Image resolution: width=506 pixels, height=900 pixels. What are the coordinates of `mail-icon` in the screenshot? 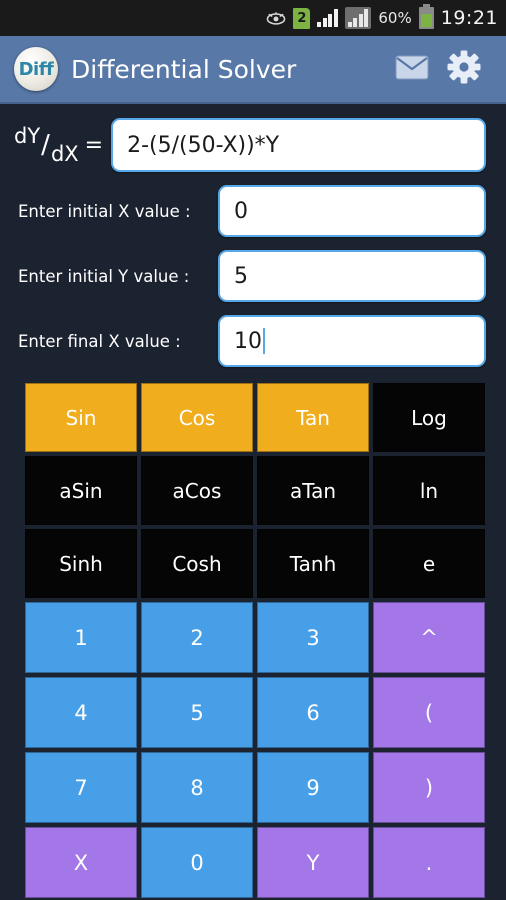 It's located at (412, 69).